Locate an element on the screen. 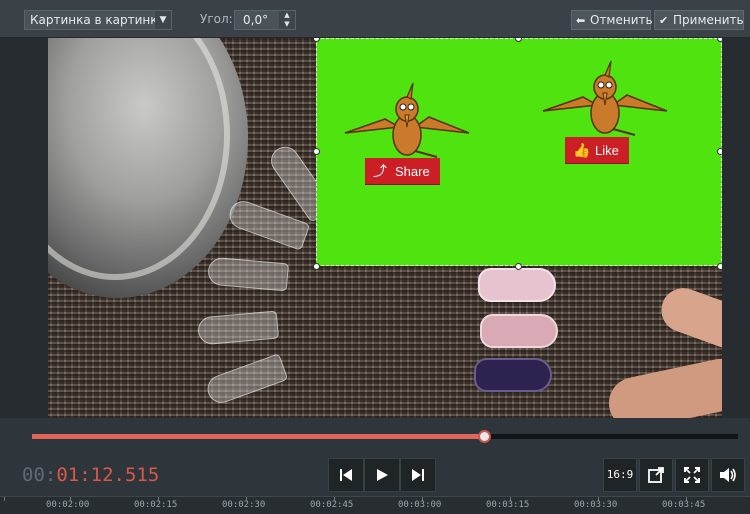 This screenshot has height=514, width=750. angle-spinner: ▲ ▼ is located at coordinates (287, 20).